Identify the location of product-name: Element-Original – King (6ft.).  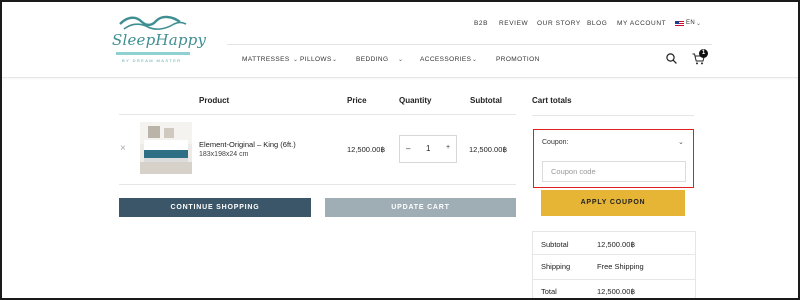
(247, 144).